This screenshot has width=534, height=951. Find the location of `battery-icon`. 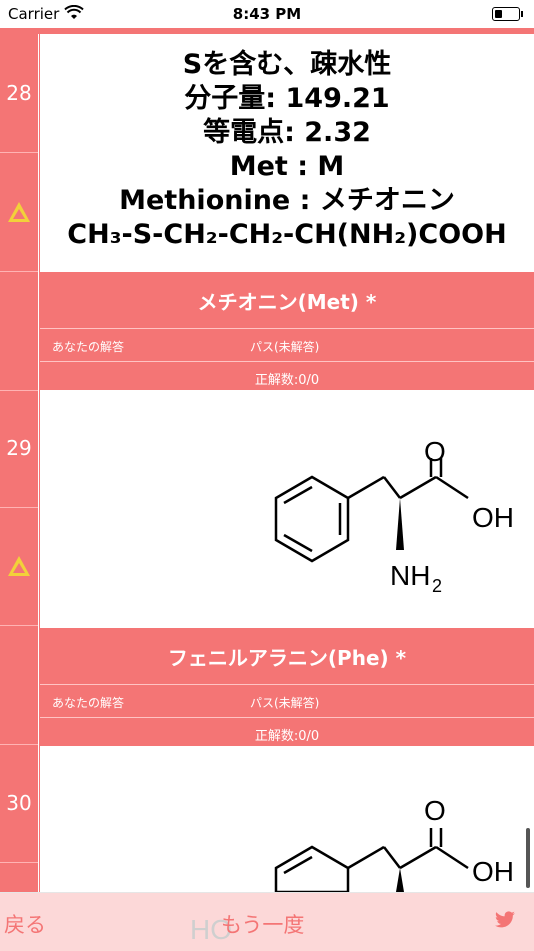

battery-icon is located at coordinates (507, 14).